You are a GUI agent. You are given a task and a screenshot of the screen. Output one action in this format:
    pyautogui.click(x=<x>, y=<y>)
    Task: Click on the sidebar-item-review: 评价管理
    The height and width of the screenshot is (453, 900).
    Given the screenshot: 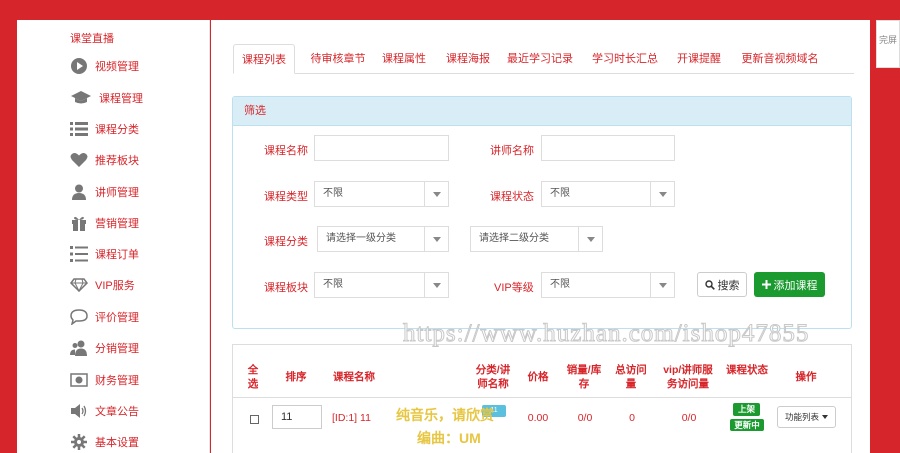 What is the action you would take?
    pyautogui.click(x=104, y=317)
    